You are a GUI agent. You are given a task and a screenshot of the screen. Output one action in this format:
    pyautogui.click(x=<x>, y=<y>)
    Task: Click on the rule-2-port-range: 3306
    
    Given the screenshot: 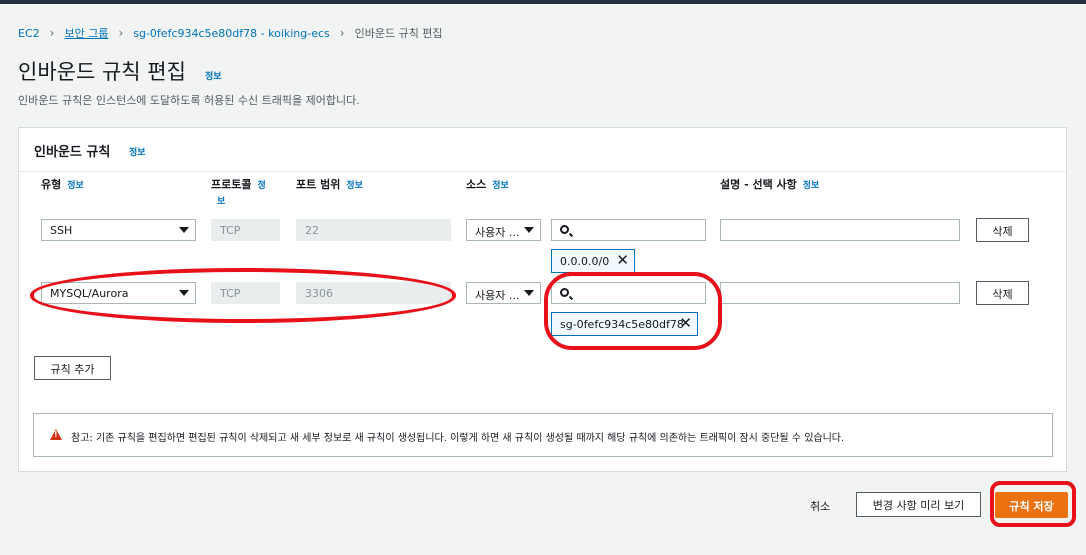 What is the action you would take?
    pyautogui.click(x=373, y=293)
    